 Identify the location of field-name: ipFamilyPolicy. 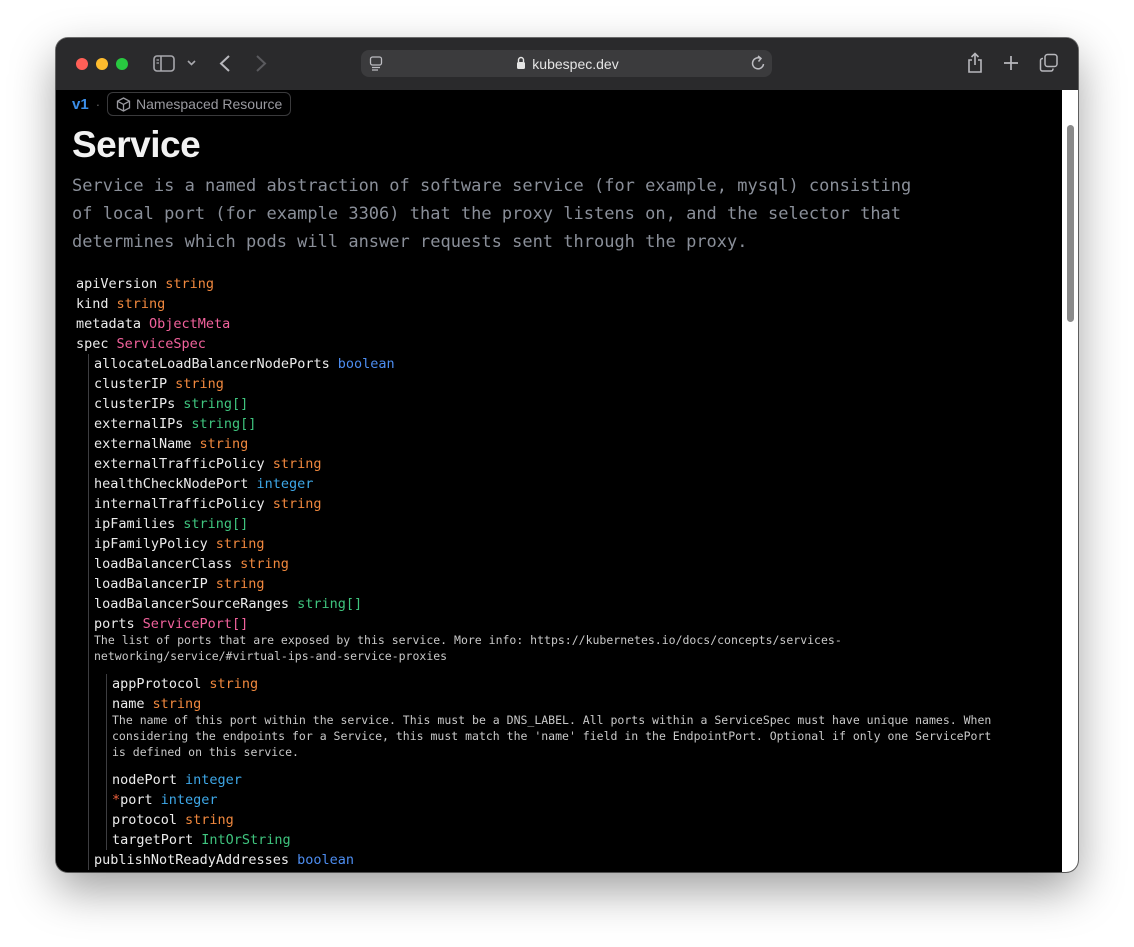
(151, 544).